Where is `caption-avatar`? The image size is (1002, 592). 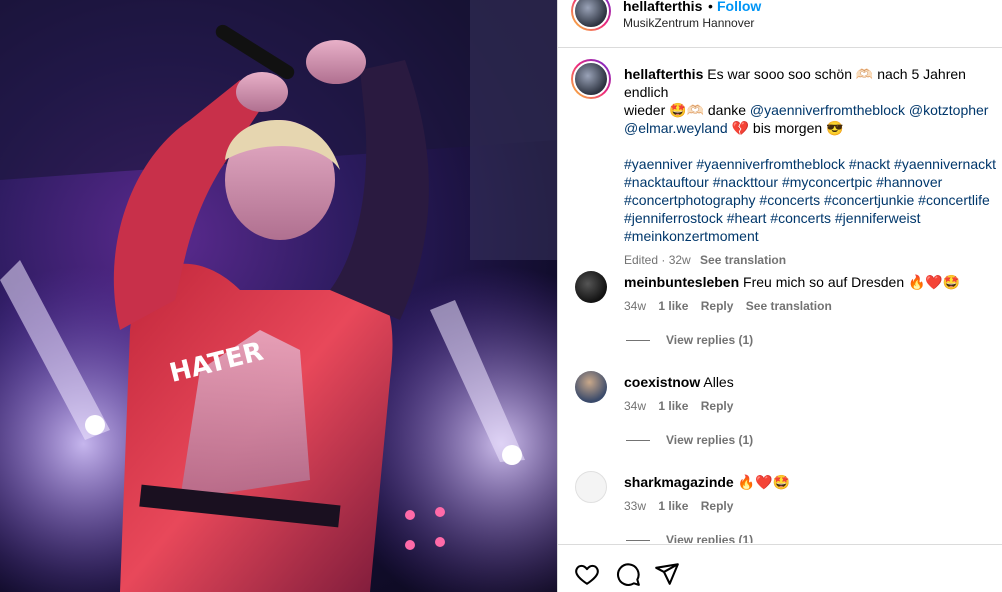 caption-avatar is located at coordinates (591, 79).